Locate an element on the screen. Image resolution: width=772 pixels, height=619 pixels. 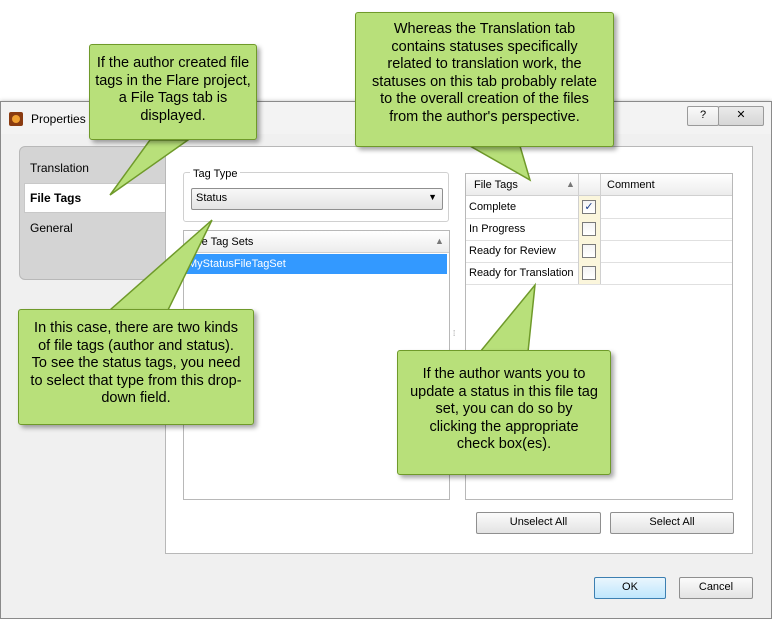
callout-pointer-file-tags is located at coordinates (150, 167).